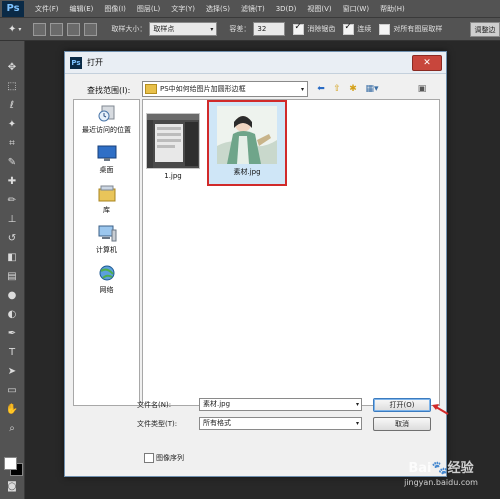 The width and height of the screenshot is (500, 499). Describe the element at coordinates (12, 391) in the screenshot. I see `shape-tool-icon: ▭` at that location.